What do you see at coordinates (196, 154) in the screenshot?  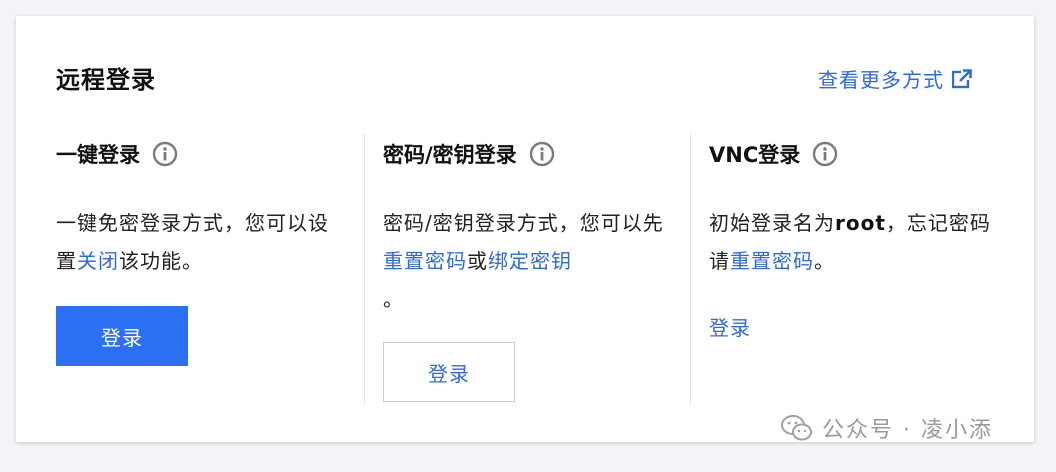 I see `one-click-login-header: 一键登录` at bounding box center [196, 154].